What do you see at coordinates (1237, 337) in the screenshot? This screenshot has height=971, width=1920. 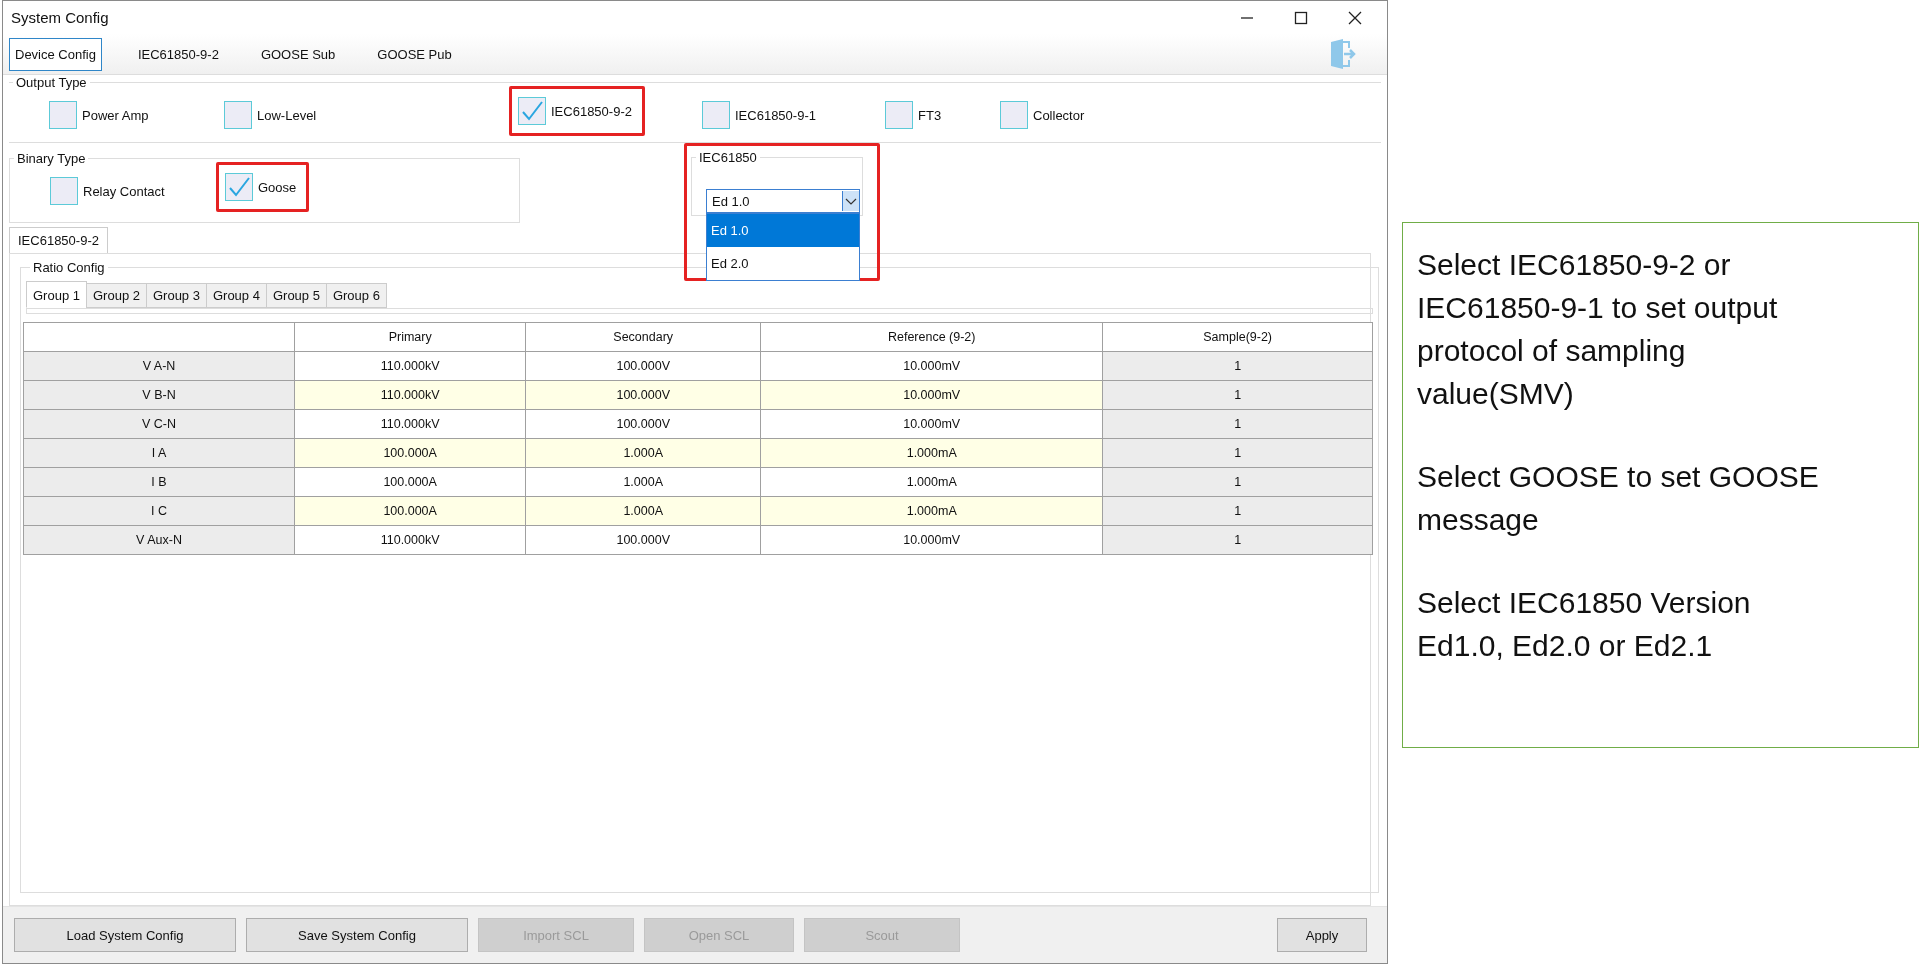 I see `column-header: Sample(9-2)` at bounding box center [1237, 337].